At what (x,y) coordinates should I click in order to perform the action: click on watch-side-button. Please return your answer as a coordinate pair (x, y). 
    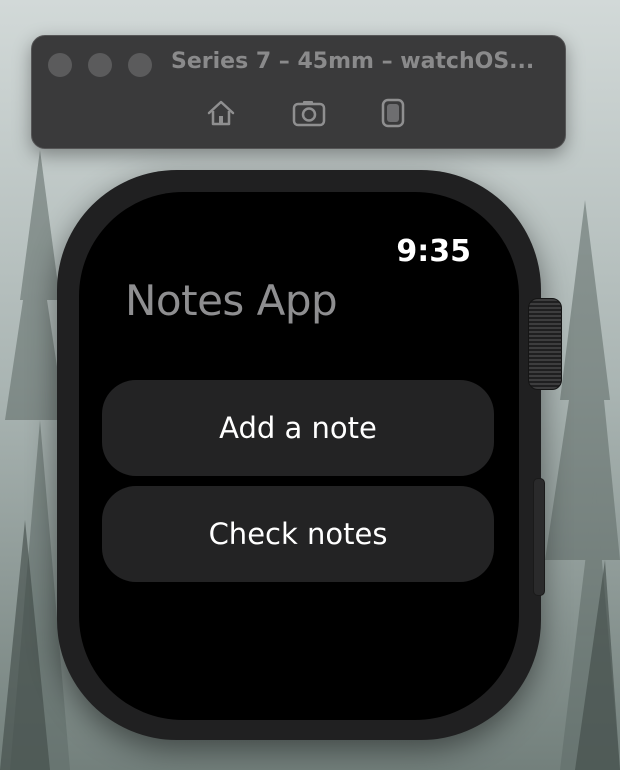
    Looking at the image, I should click on (539, 537).